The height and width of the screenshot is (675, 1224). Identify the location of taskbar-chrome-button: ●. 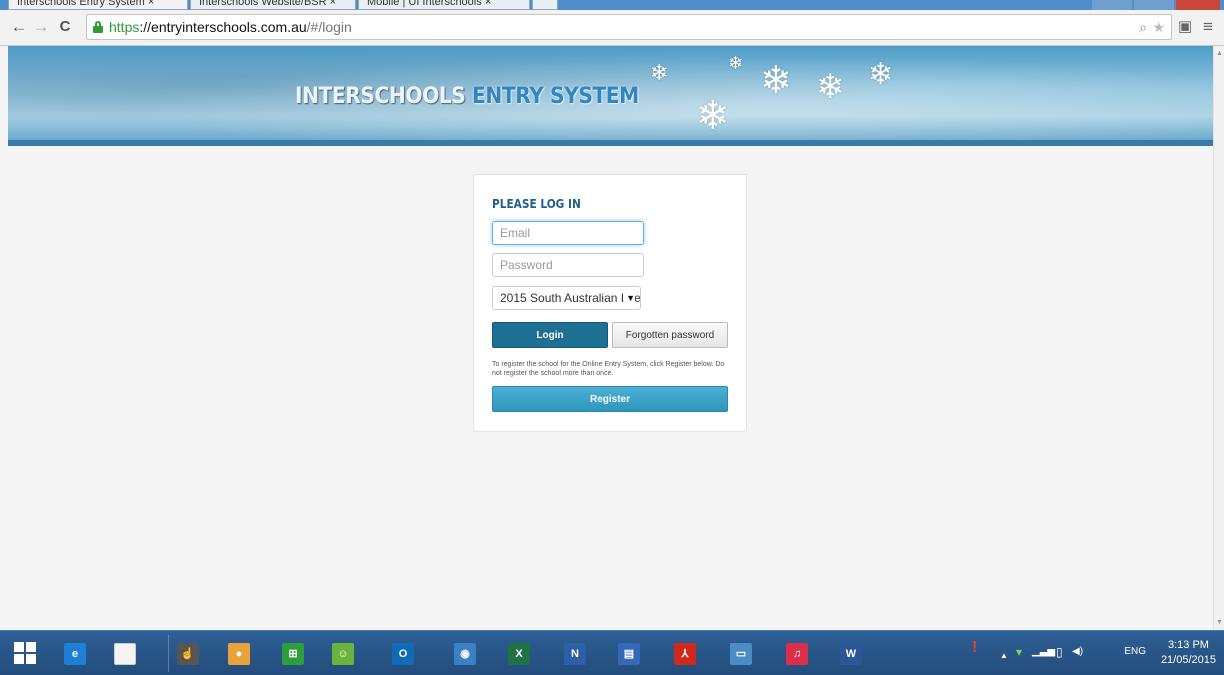
(239, 653).